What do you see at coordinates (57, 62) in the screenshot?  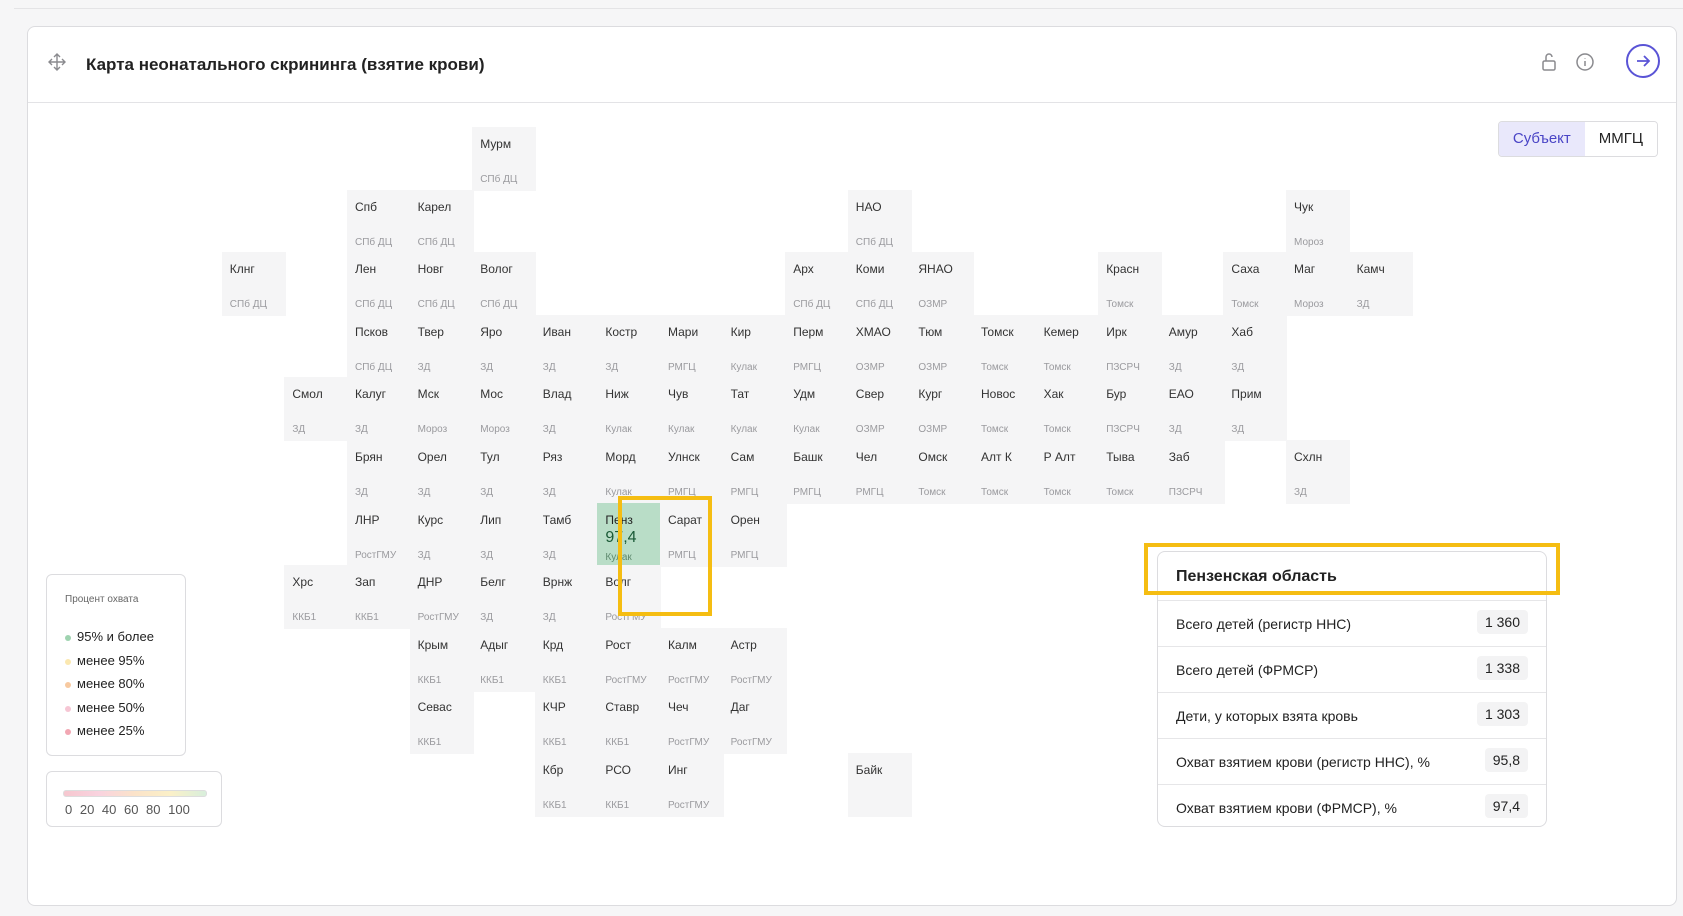 I see `drag-move-icon` at bounding box center [57, 62].